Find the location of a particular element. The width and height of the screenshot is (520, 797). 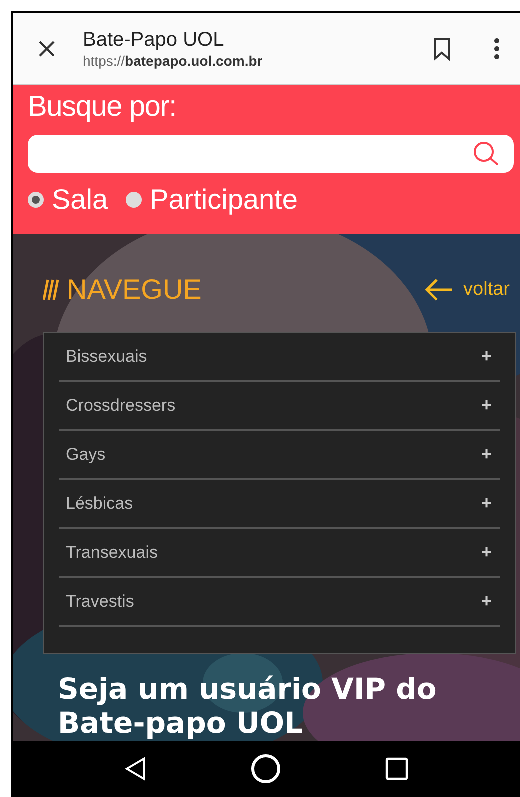

bookmark-icon is located at coordinates (442, 48).